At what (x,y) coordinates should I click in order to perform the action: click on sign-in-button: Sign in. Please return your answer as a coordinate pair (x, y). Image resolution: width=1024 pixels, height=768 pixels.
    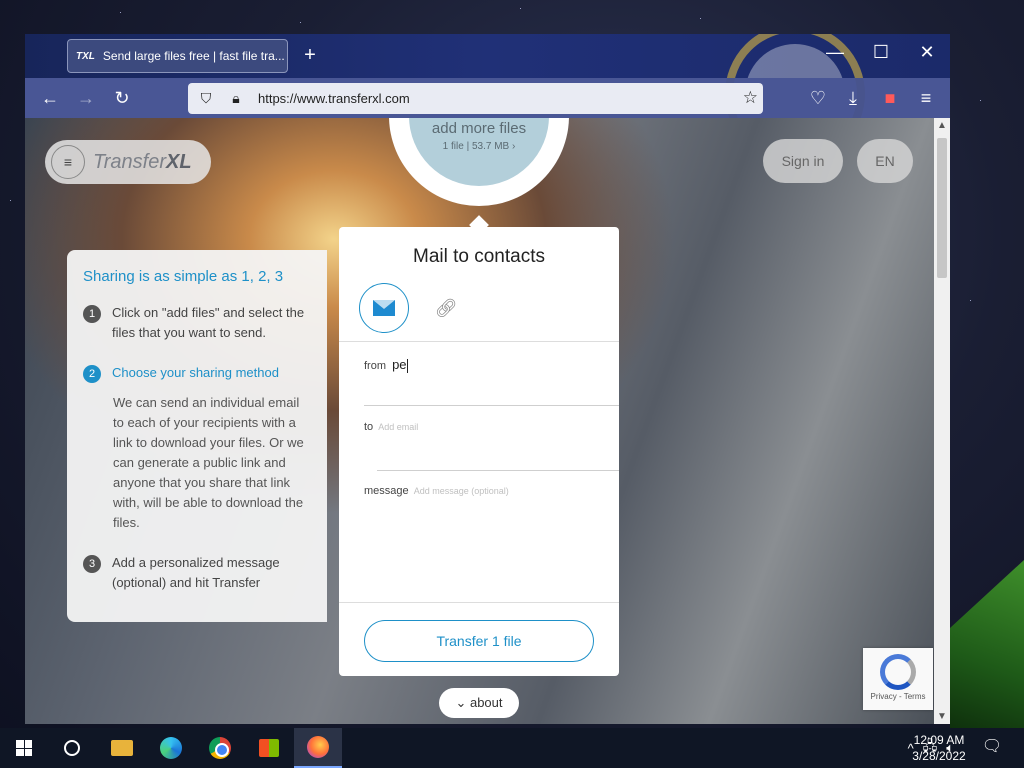
    Looking at the image, I should click on (803, 161).